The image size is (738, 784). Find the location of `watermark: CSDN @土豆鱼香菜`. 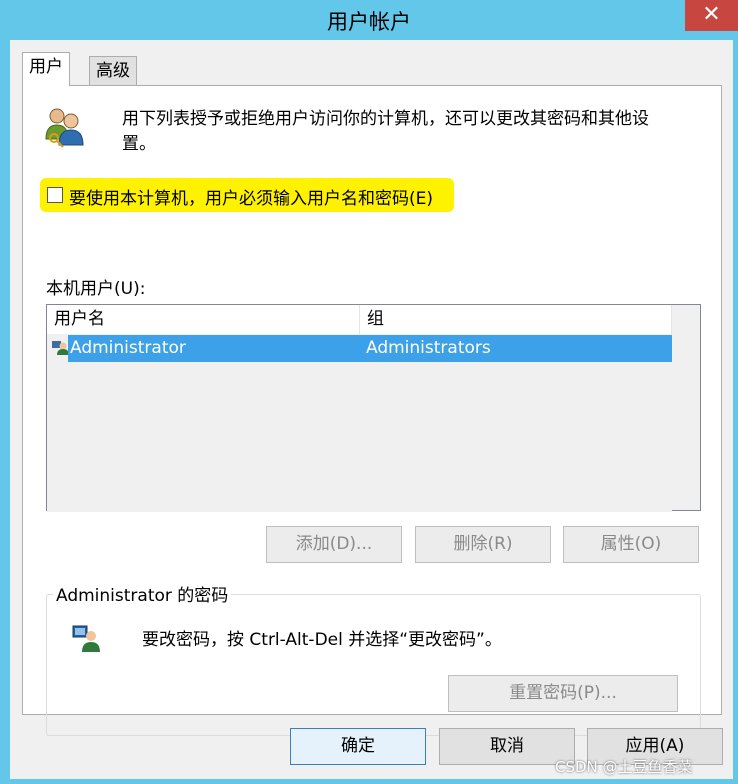

watermark: CSDN @土豆鱼香菜 is located at coordinates (624, 767).